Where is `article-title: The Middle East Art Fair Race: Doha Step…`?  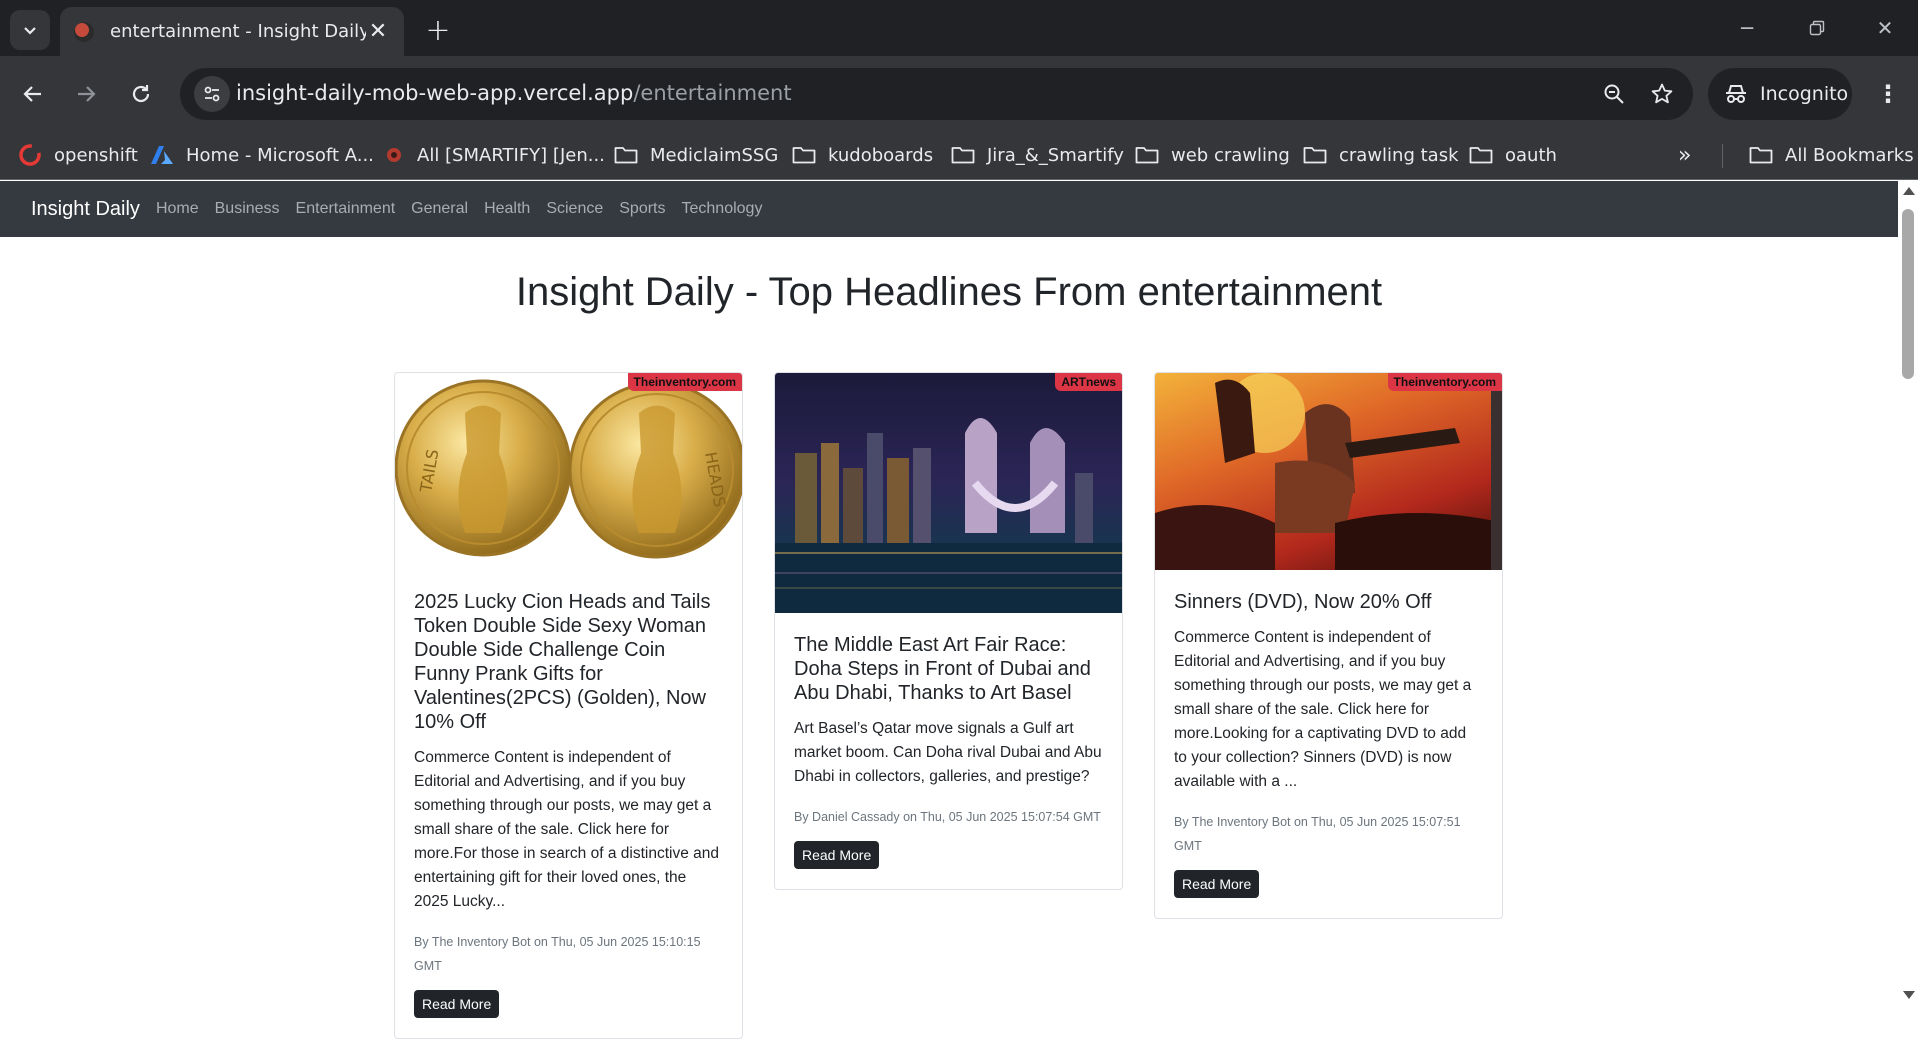 article-title: The Middle East Art Fair Race: Doha Step… is located at coordinates (942, 669).